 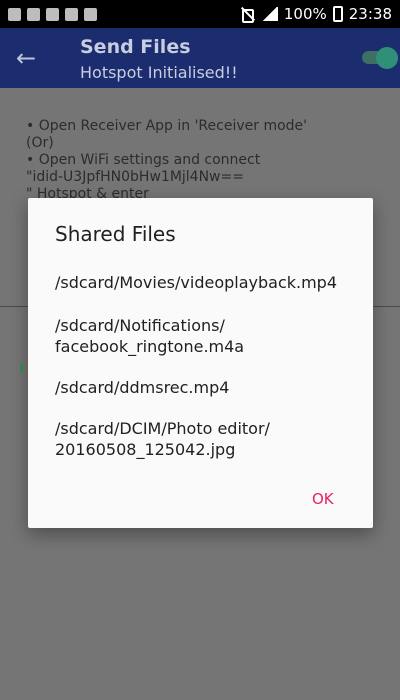 I want to click on chat-icon, so click(x=14, y=14).